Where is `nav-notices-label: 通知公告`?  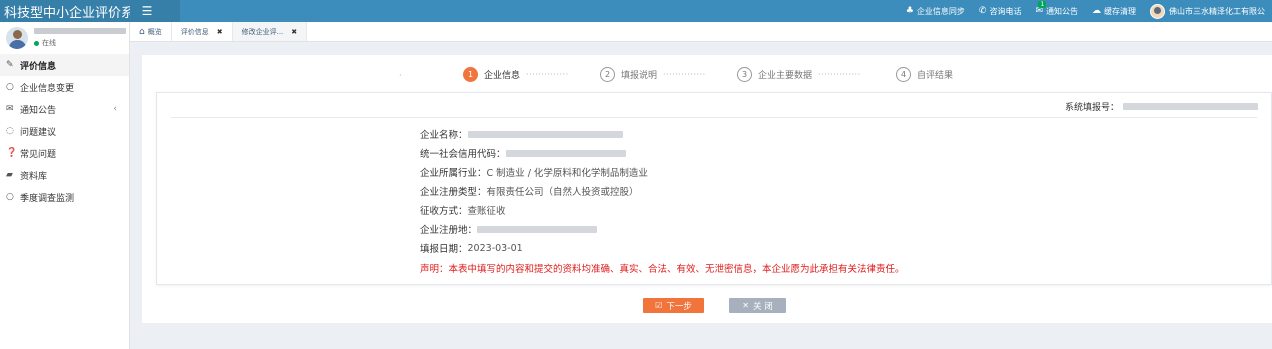 nav-notices-label: 通知公告 is located at coordinates (1062, 11).